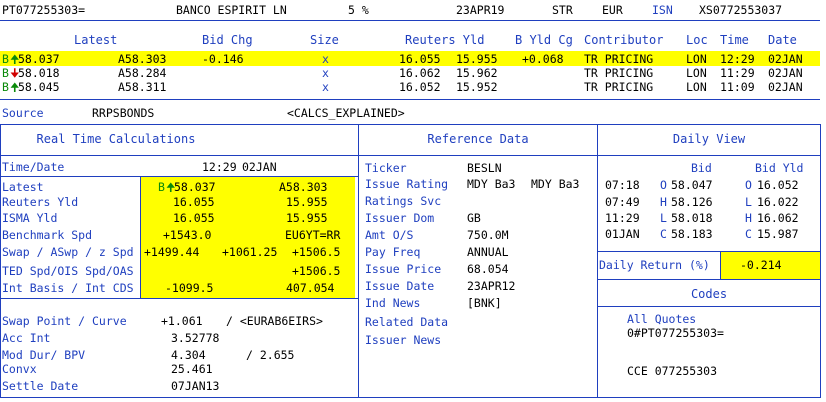 The image size is (826, 402). What do you see at coordinates (142, 73) in the screenshot?
I see `ask-price: A58.284` at bounding box center [142, 73].